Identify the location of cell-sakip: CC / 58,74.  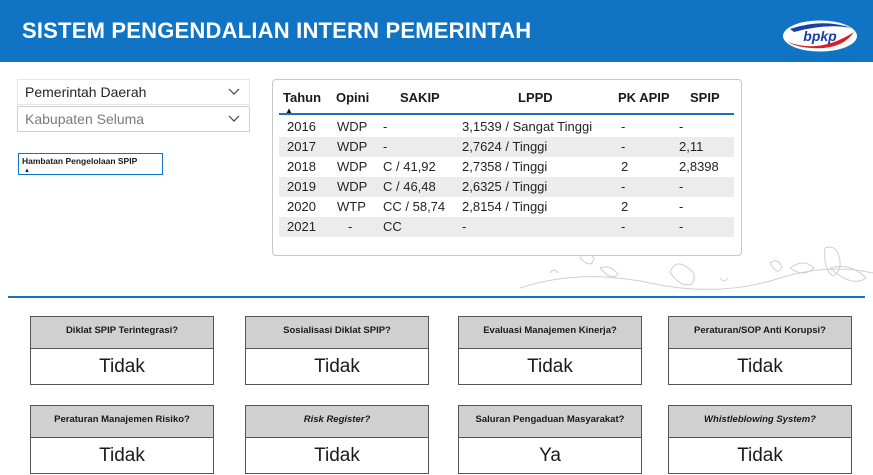
(414, 206).